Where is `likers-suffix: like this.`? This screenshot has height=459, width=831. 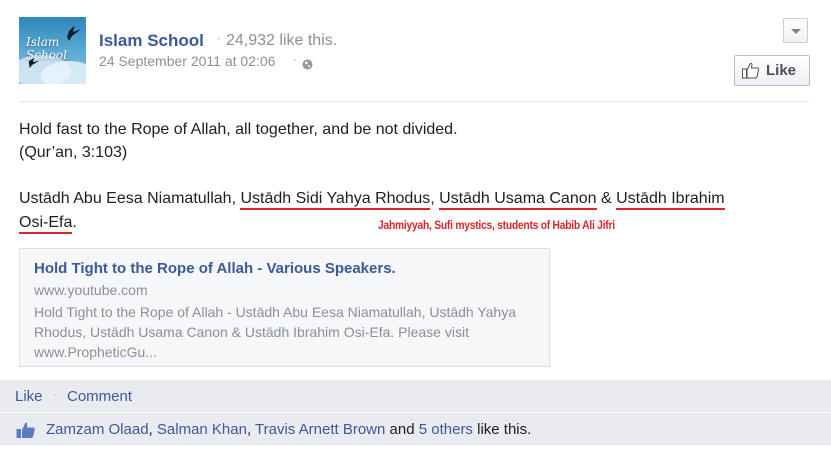 likers-suffix: like this. is located at coordinates (502, 429).